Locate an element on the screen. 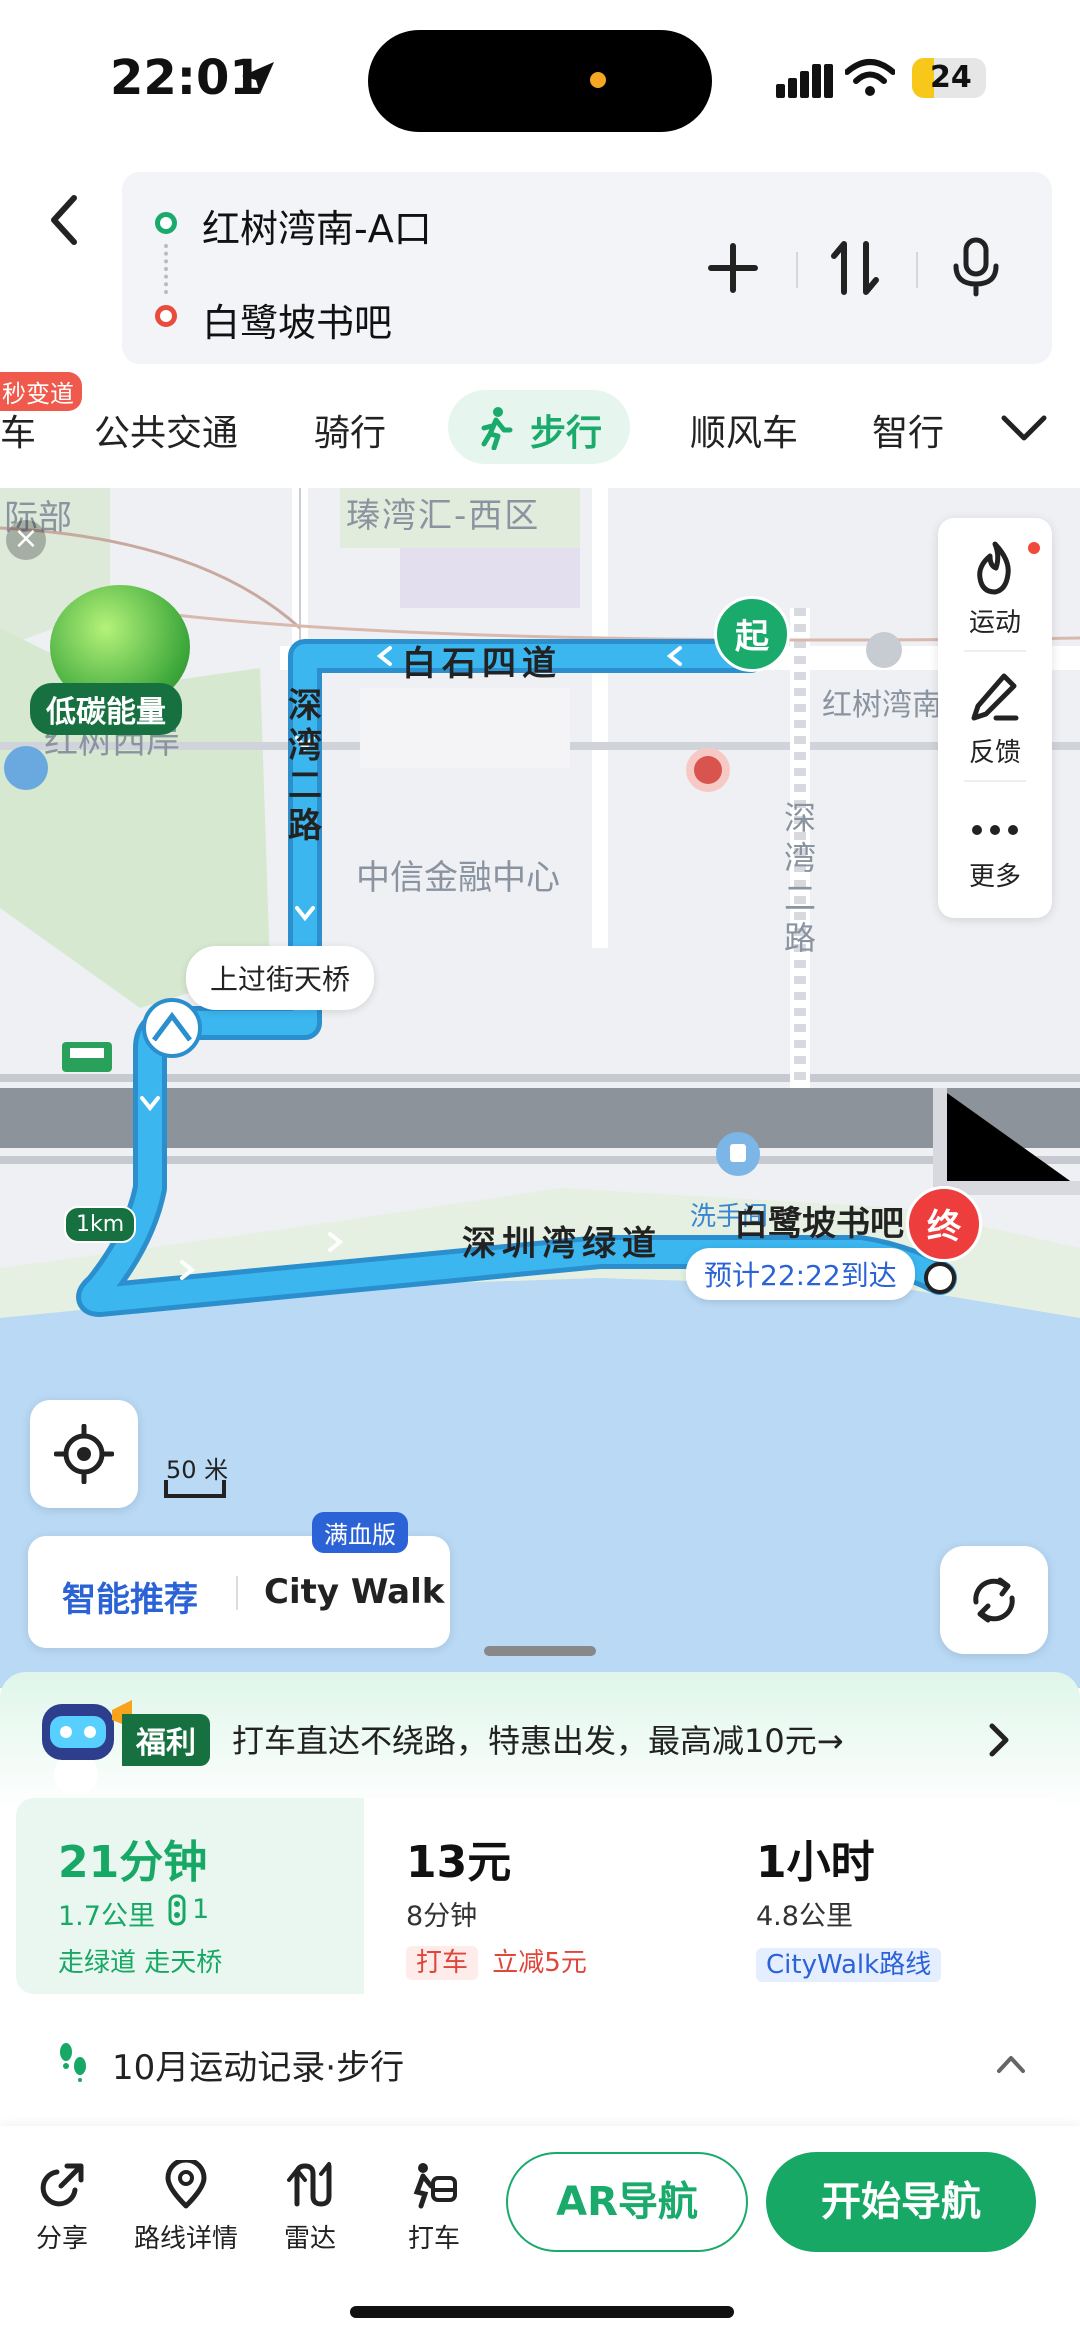 The image size is (1080, 2341). taxi-label: 打车 is located at coordinates (433, 2239).